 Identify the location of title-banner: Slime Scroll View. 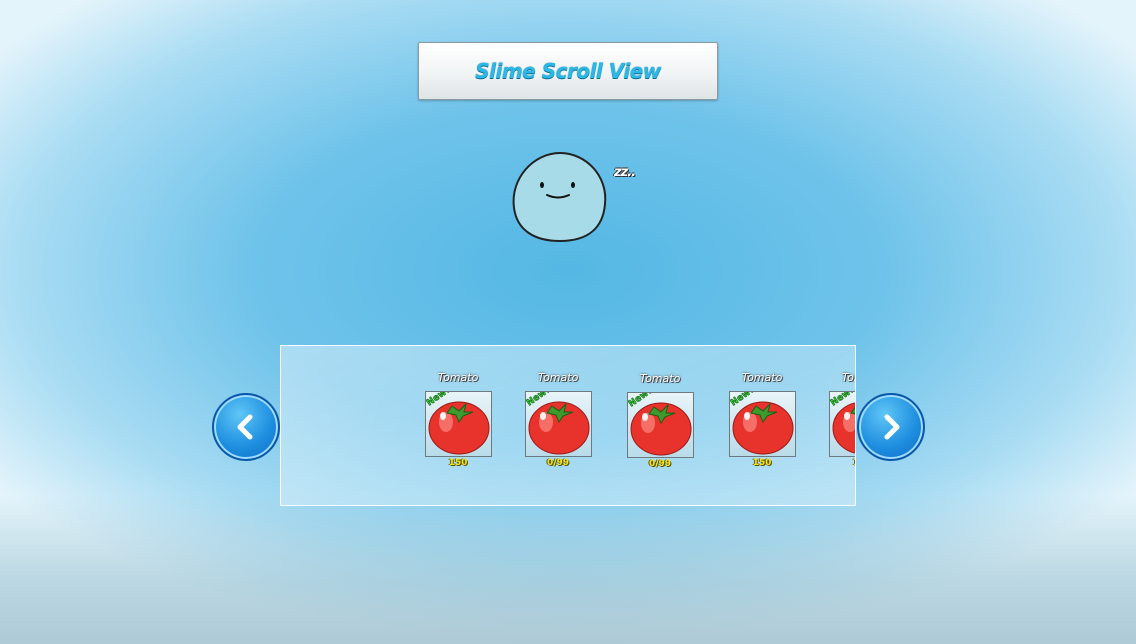
(568, 71).